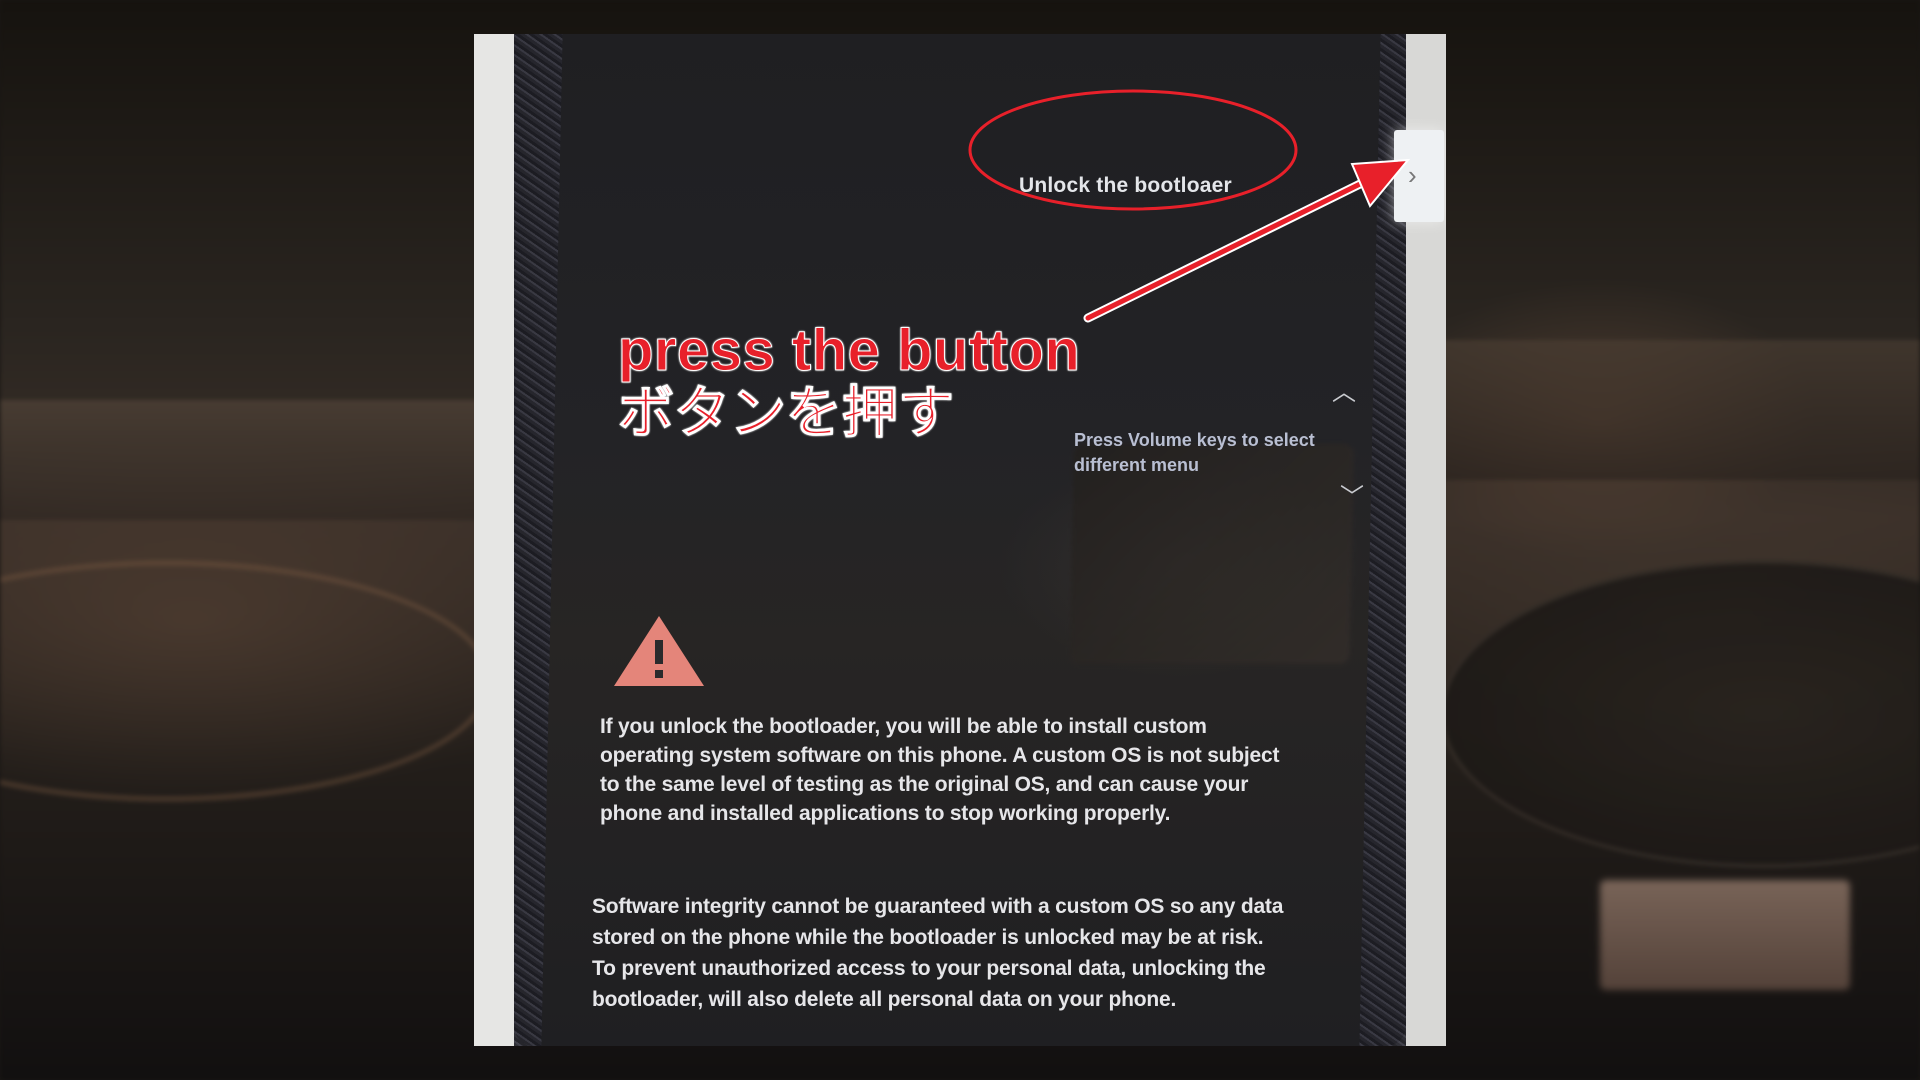  Describe the element at coordinates (785, 412) in the screenshot. I see `annotation-japanese: ボタンを押す` at that location.